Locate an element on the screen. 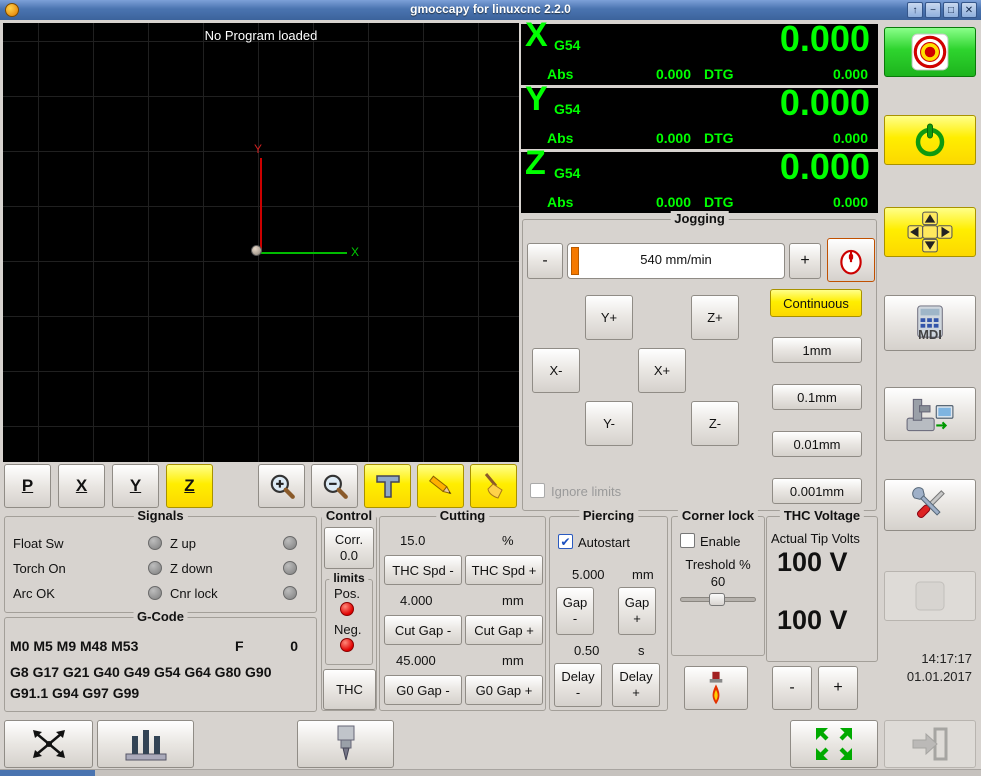 Image resolution: width=981 pixels, height=776 pixels. control-title: Control is located at coordinates (349, 515).